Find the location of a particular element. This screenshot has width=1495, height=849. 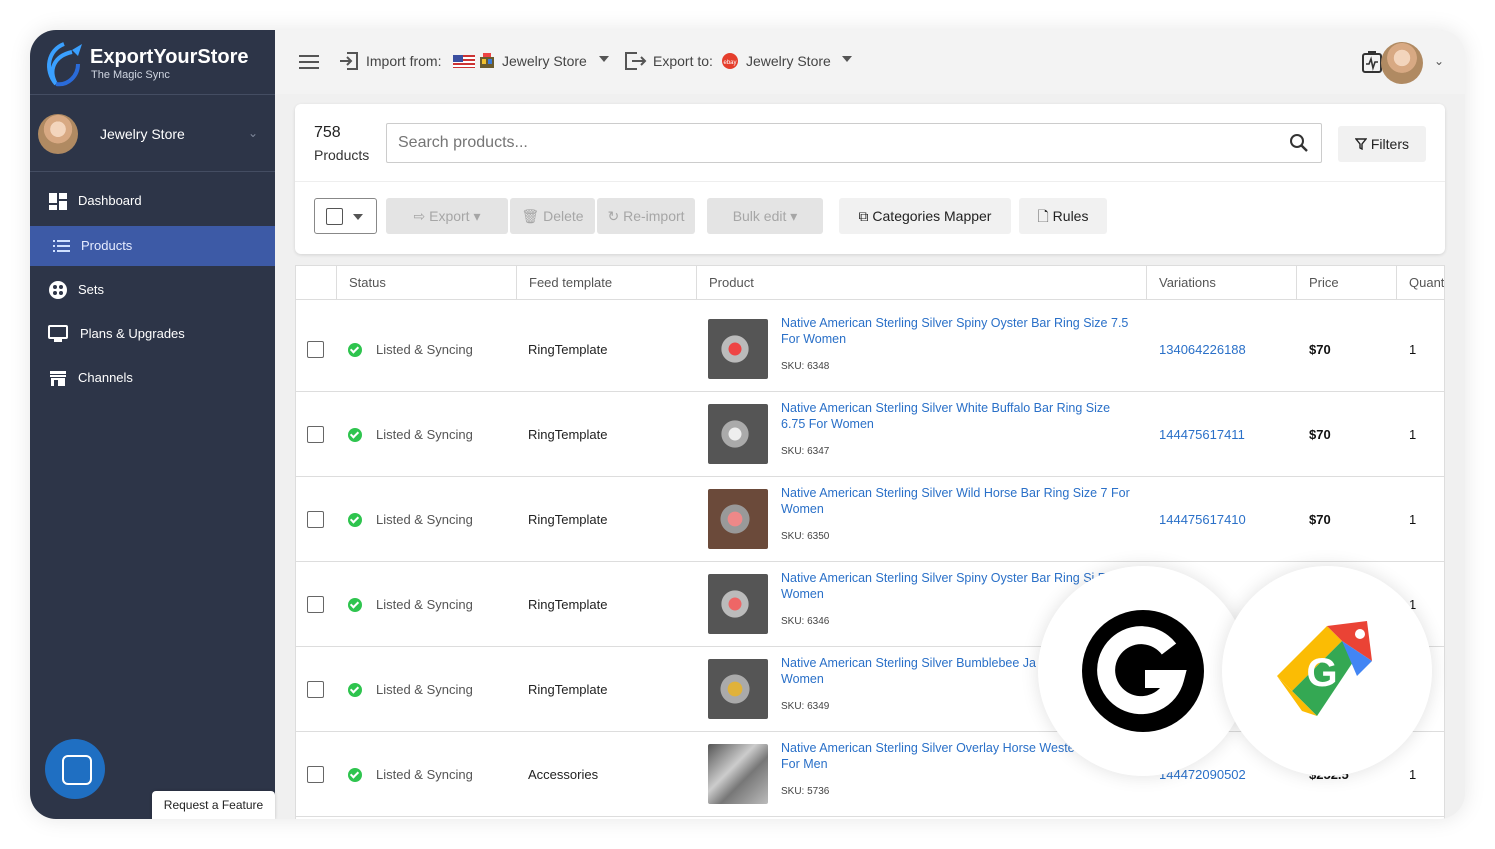

sidebar-item-label: Channels is located at coordinates (105, 377).